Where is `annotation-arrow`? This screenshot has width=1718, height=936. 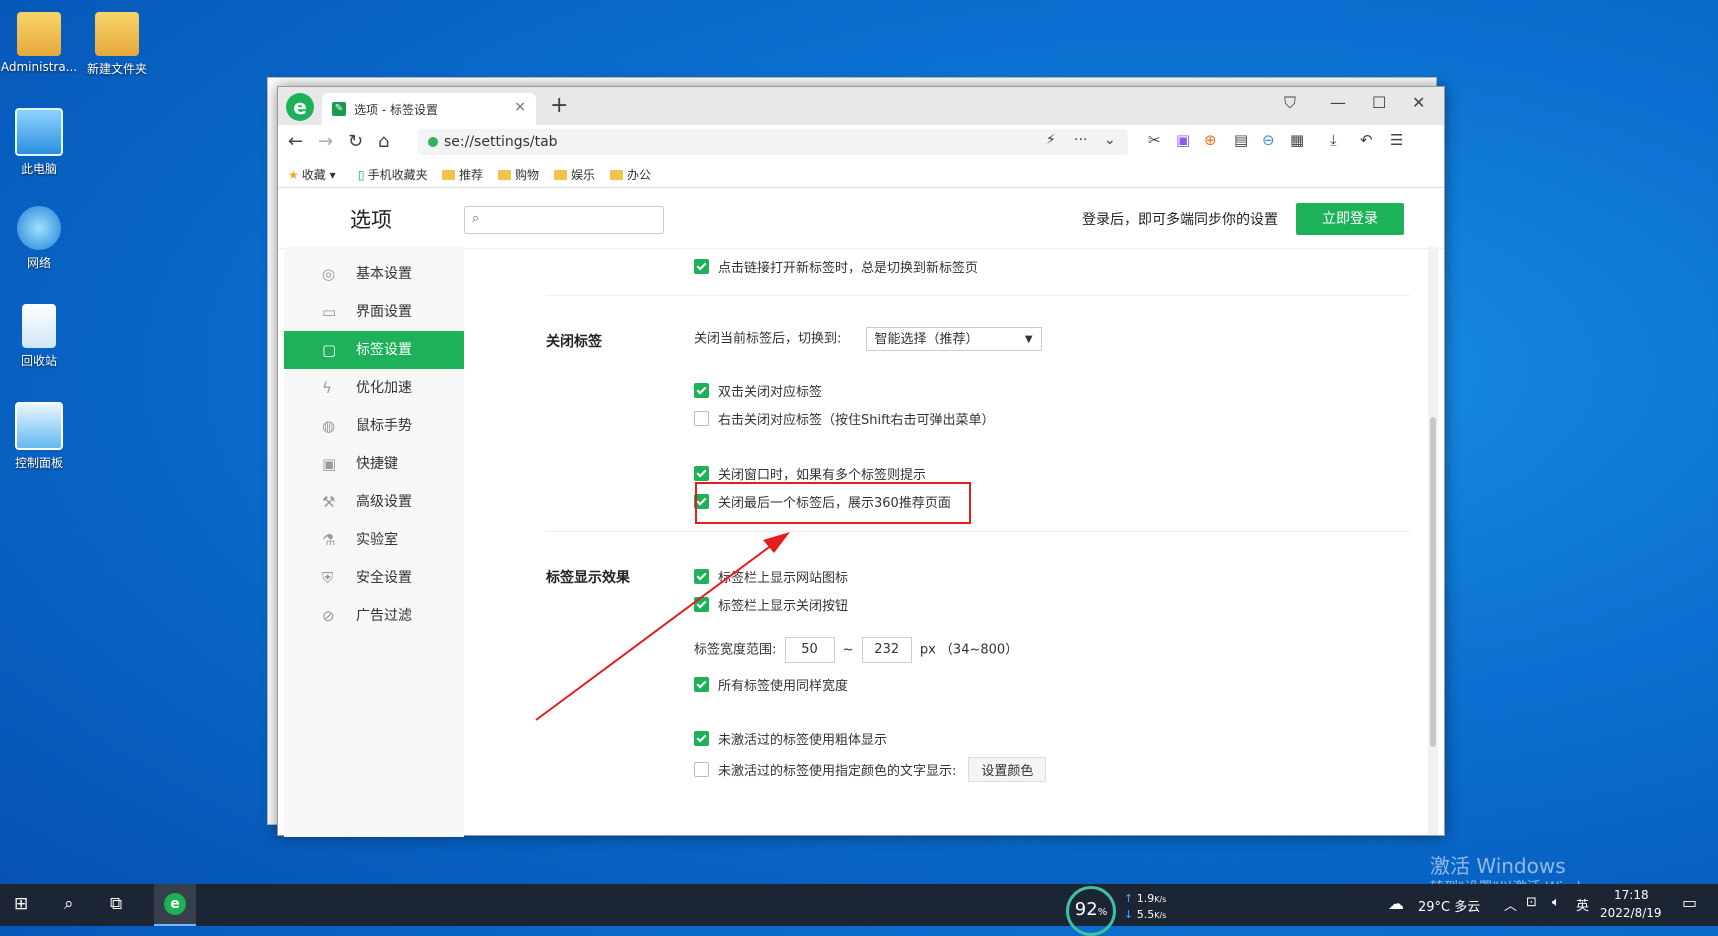 annotation-arrow is located at coordinates (662, 626).